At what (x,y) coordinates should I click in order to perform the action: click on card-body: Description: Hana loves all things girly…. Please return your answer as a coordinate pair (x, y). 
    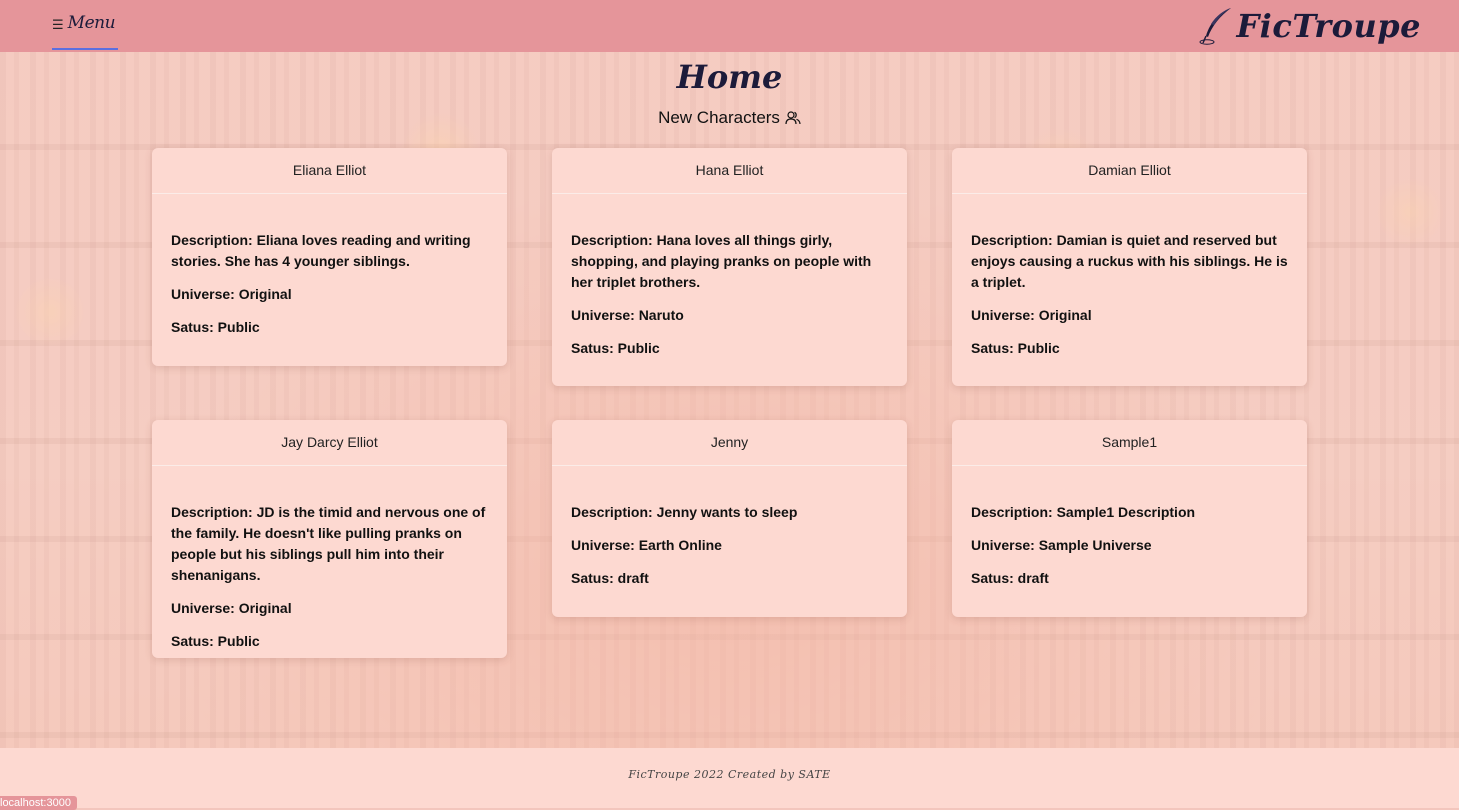
    Looking at the image, I should click on (729, 287).